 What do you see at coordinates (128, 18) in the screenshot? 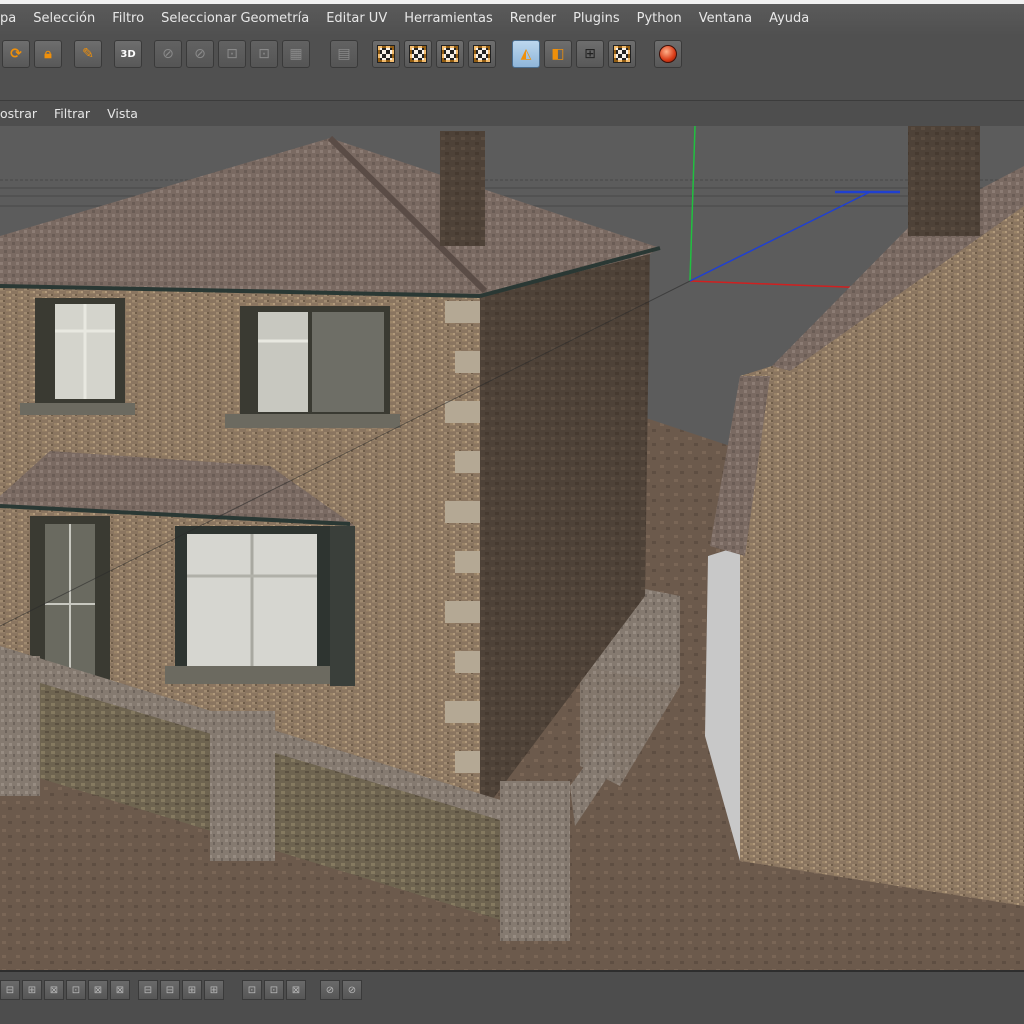
I see `menu-filtro: Filtro` at bounding box center [128, 18].